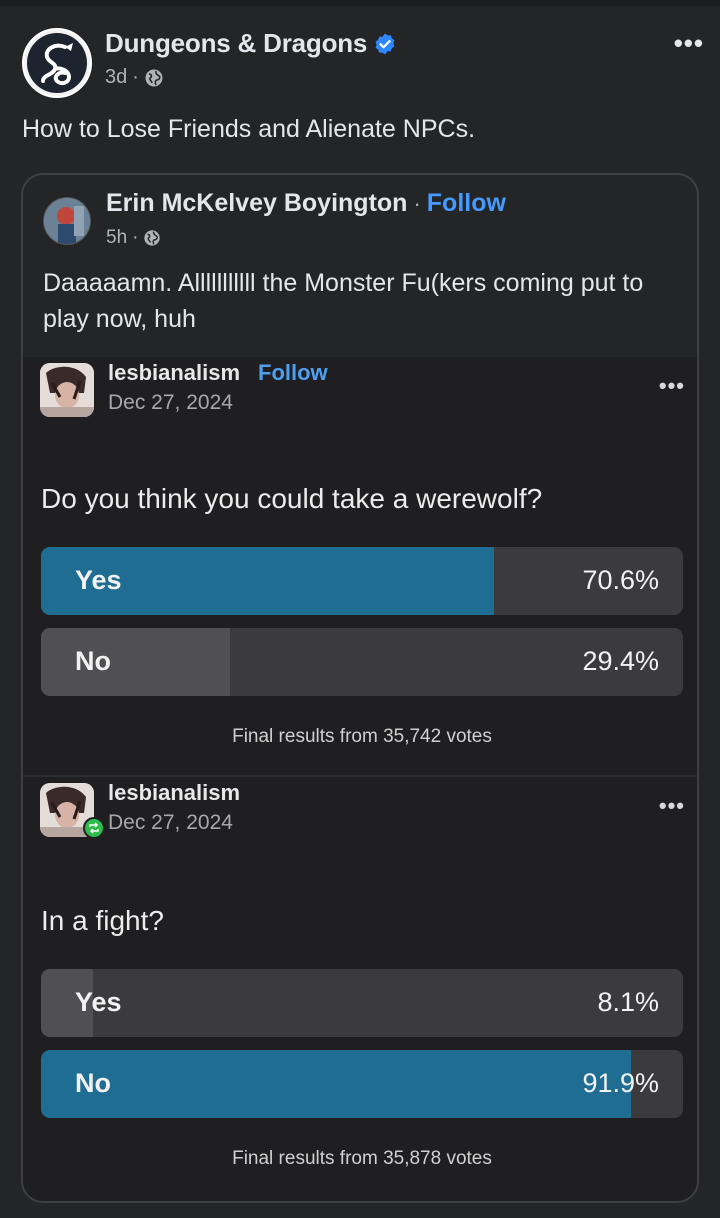  Describe the element at coordinates (362, 1003) in the screenshot. I see `poll-option-yes: Yes 8.1%` at that location.